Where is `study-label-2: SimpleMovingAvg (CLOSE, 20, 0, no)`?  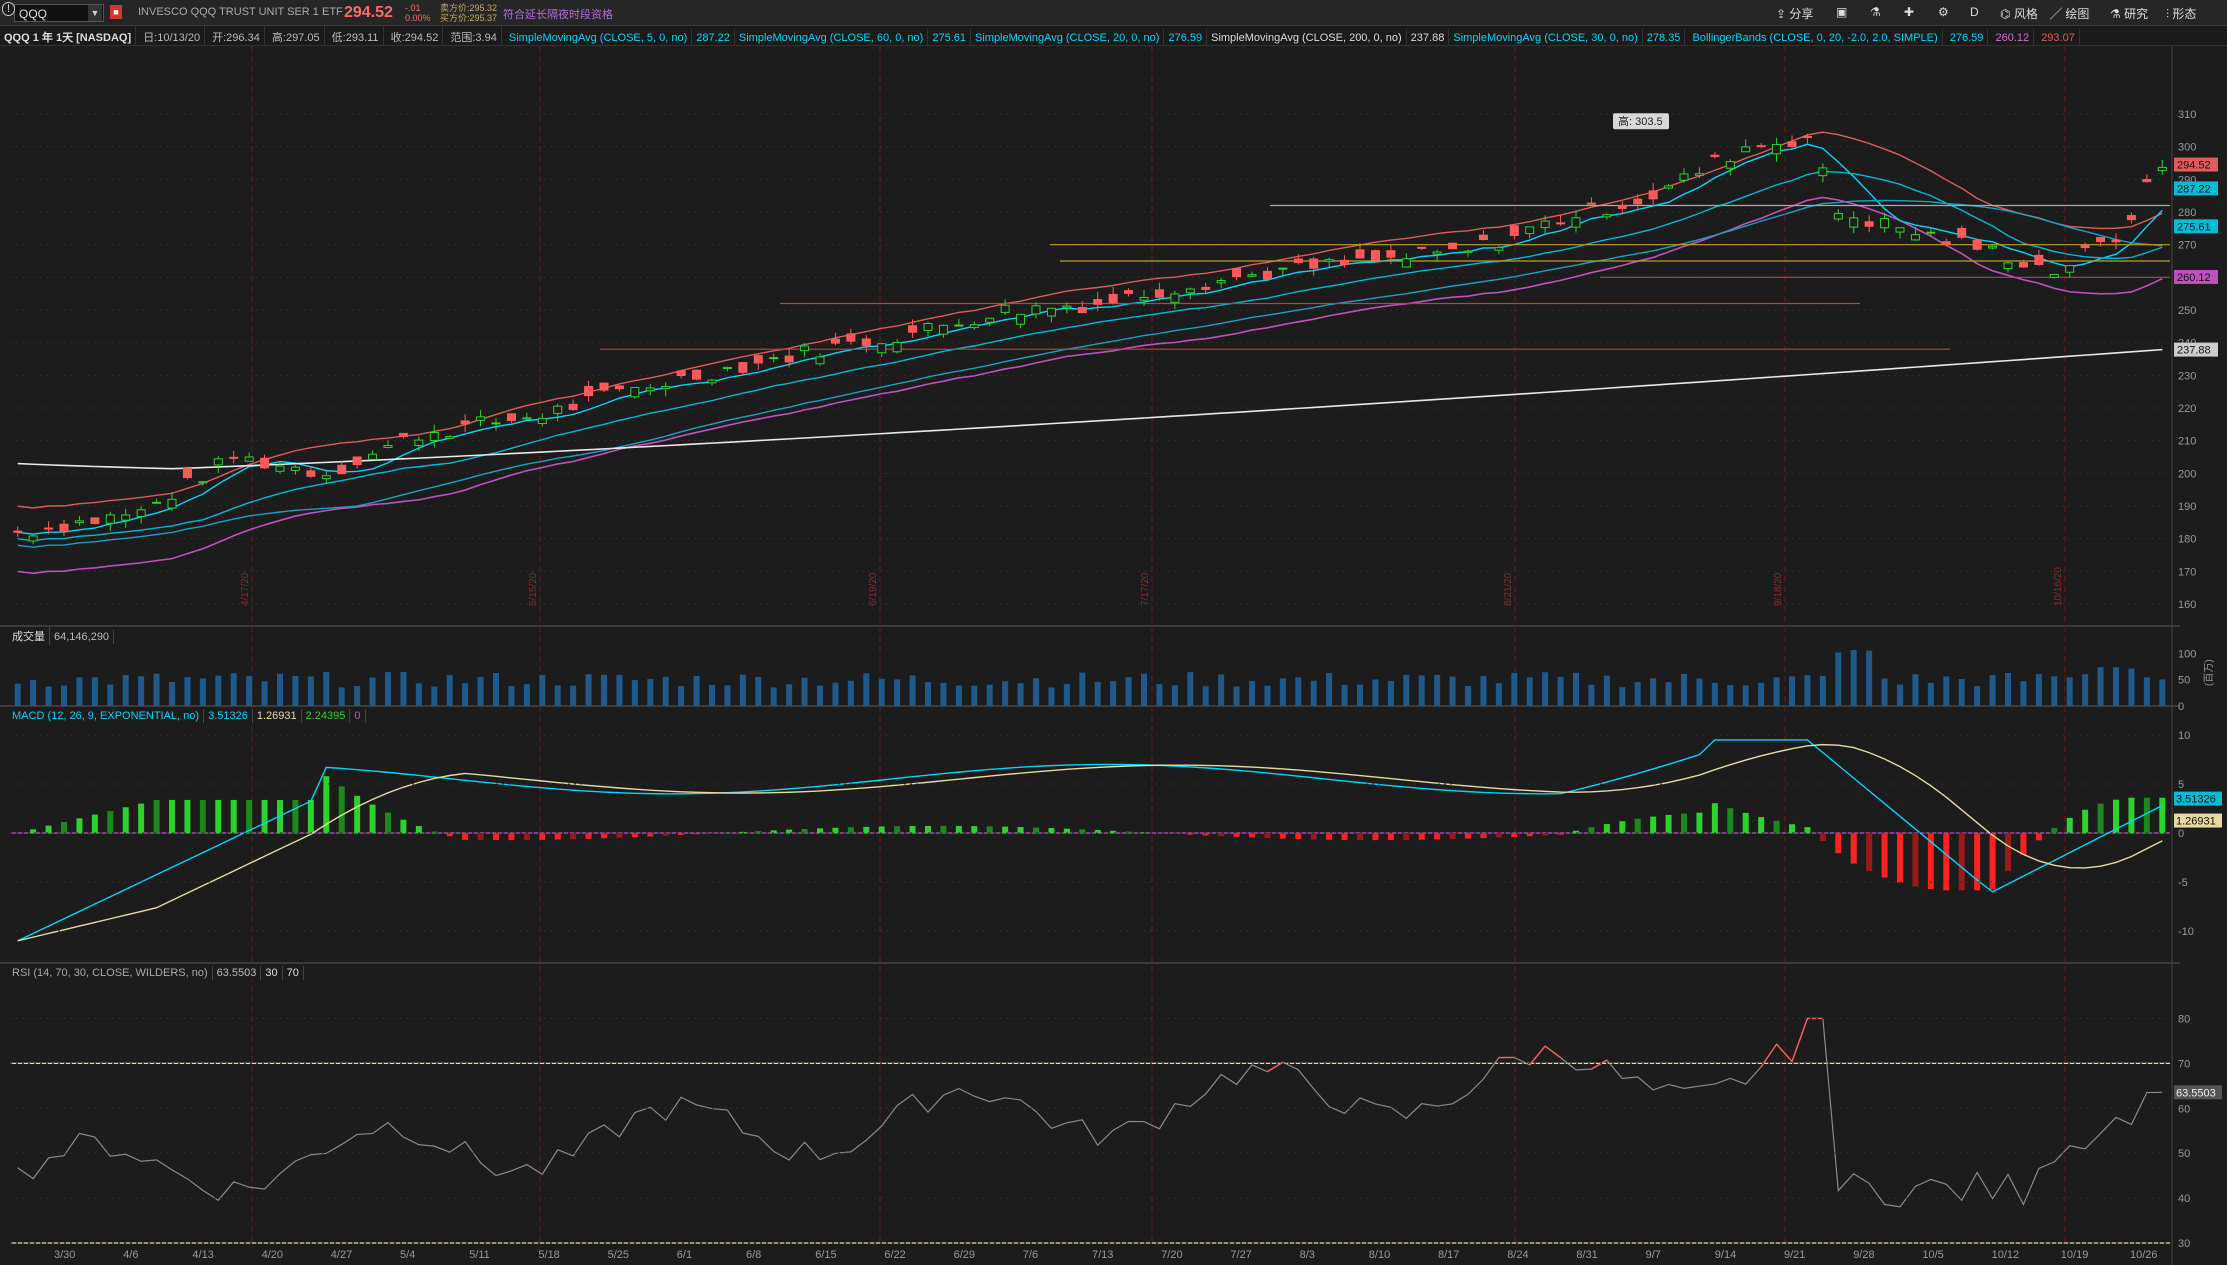
study-label-2: SimpleMovingAvg (CLOSE, 20, 0, no) is located at coordinates (1068, 37).